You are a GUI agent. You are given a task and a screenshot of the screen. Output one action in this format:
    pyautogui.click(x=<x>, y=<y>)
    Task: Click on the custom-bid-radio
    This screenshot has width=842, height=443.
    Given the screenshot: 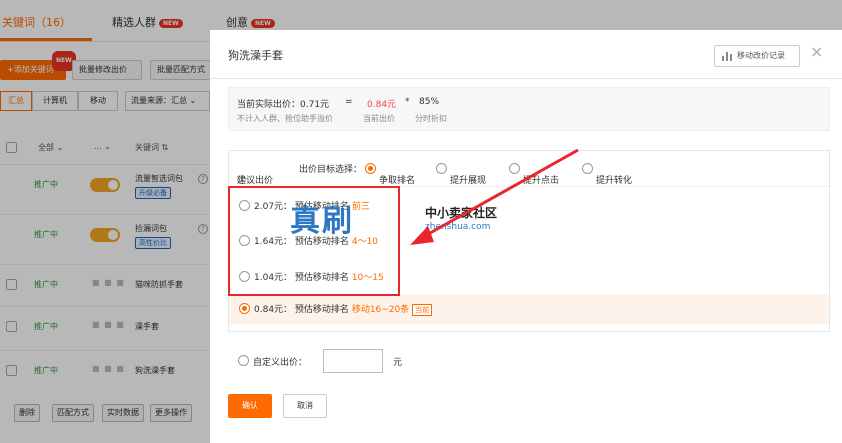 What is the action you would take?
    pyautogui.click(x=243, y=360)
    